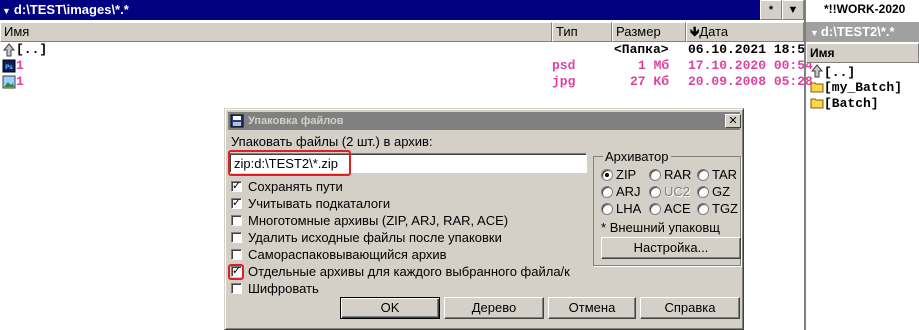  I want to click on archiver-legend: Архиватор, so click(637, 156).